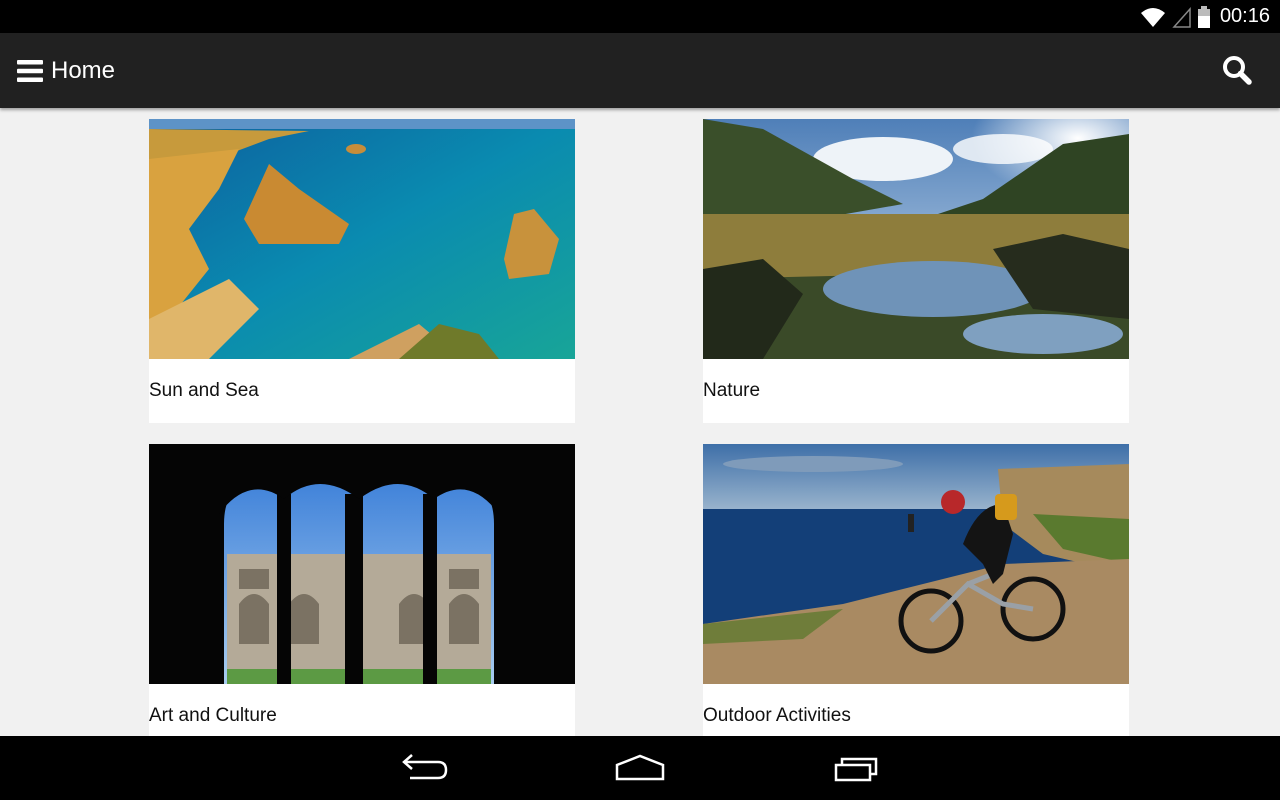 The height and width of the screenshot is (800, 1280). I want to click on coastal-cliffs-photo, so click(362, 239).